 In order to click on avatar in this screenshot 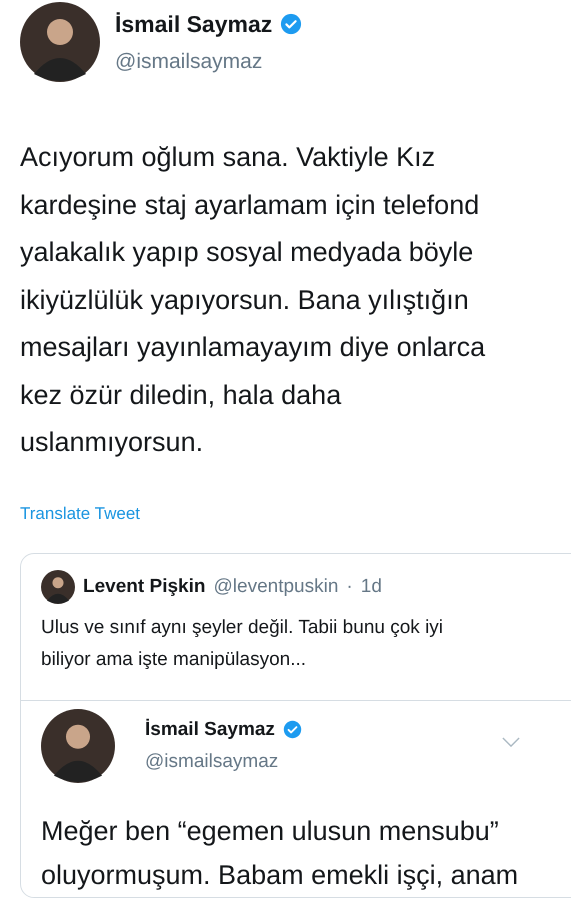, I will do `click(58, 587)`.